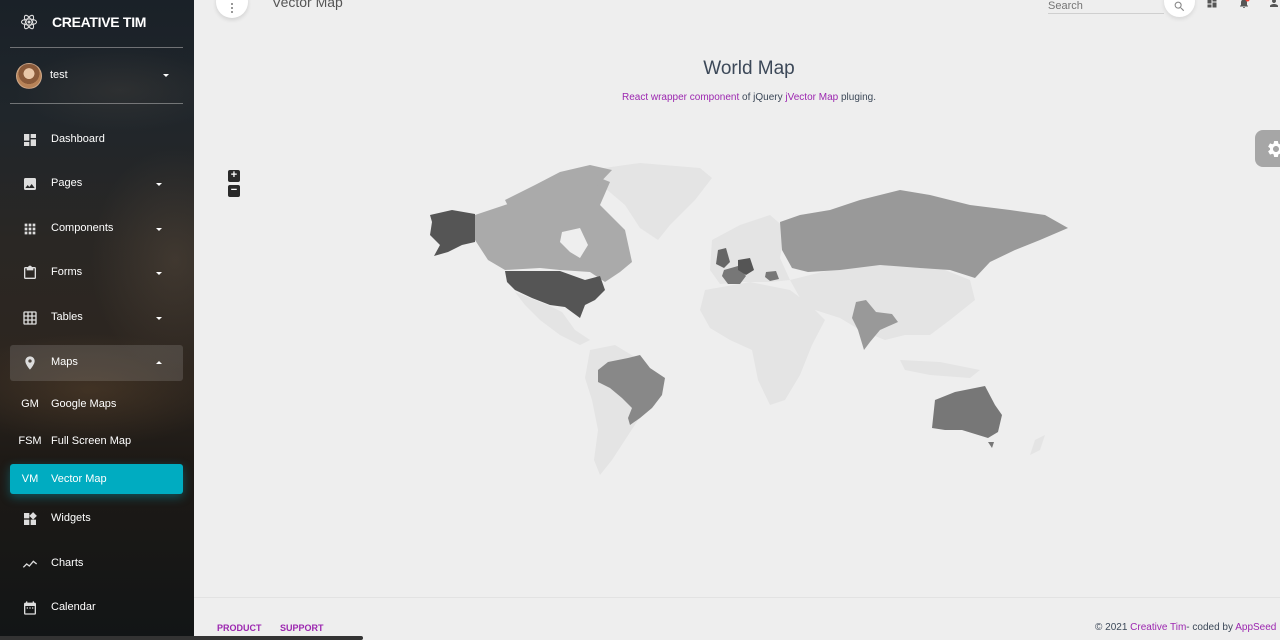 This screenshot has width=1280, height=640. Describe the element at coordinates (967, 412) in the screenshot. I see `map-region-australia` at that location.